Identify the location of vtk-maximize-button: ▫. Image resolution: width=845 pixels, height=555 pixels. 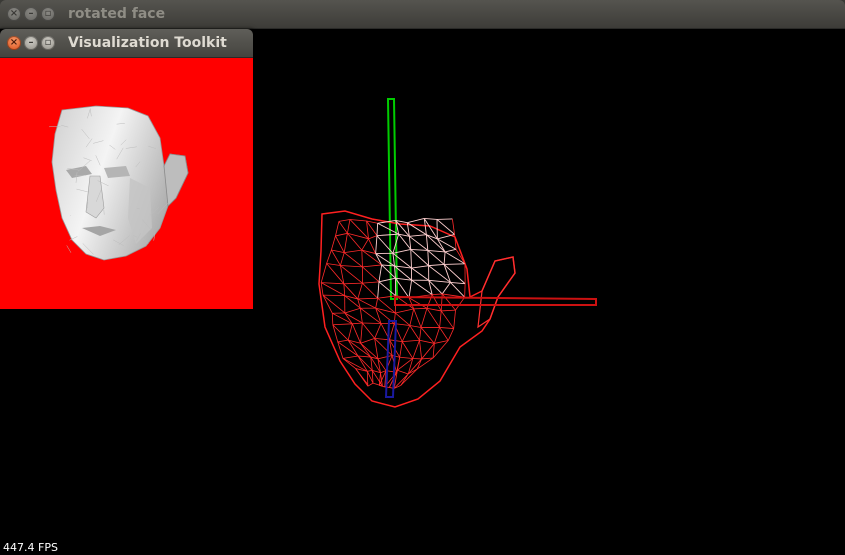
(48, 43).